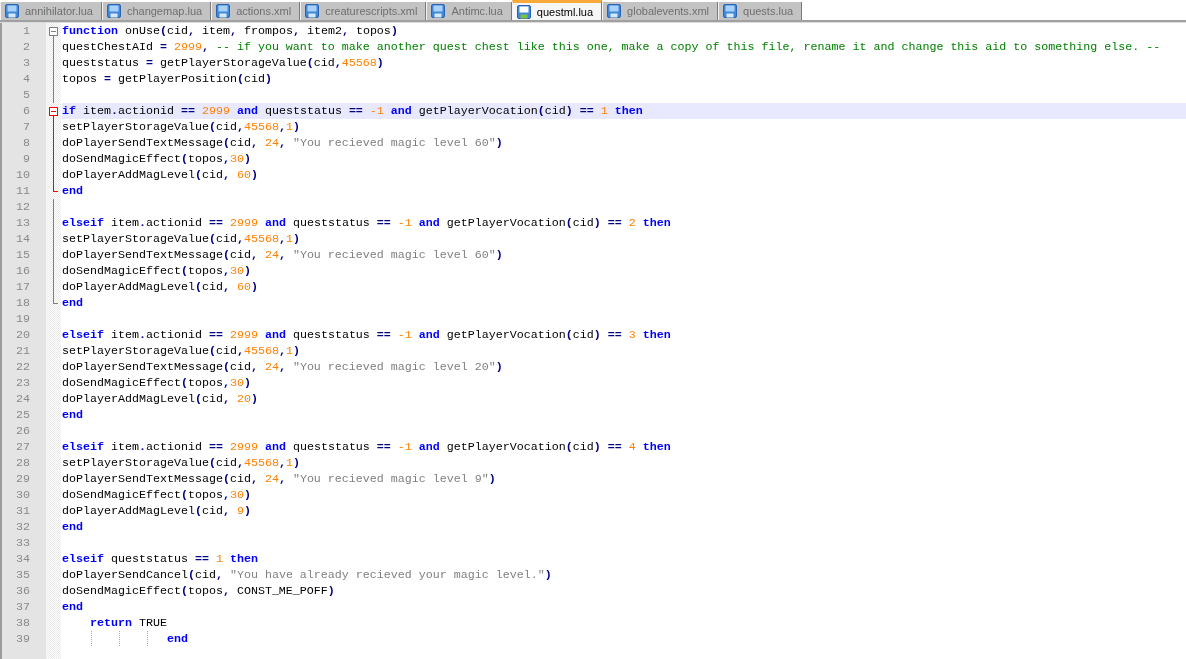 This screenshot has height=659, width=1186. I want to click on line-number: 21, so click(23, 351).